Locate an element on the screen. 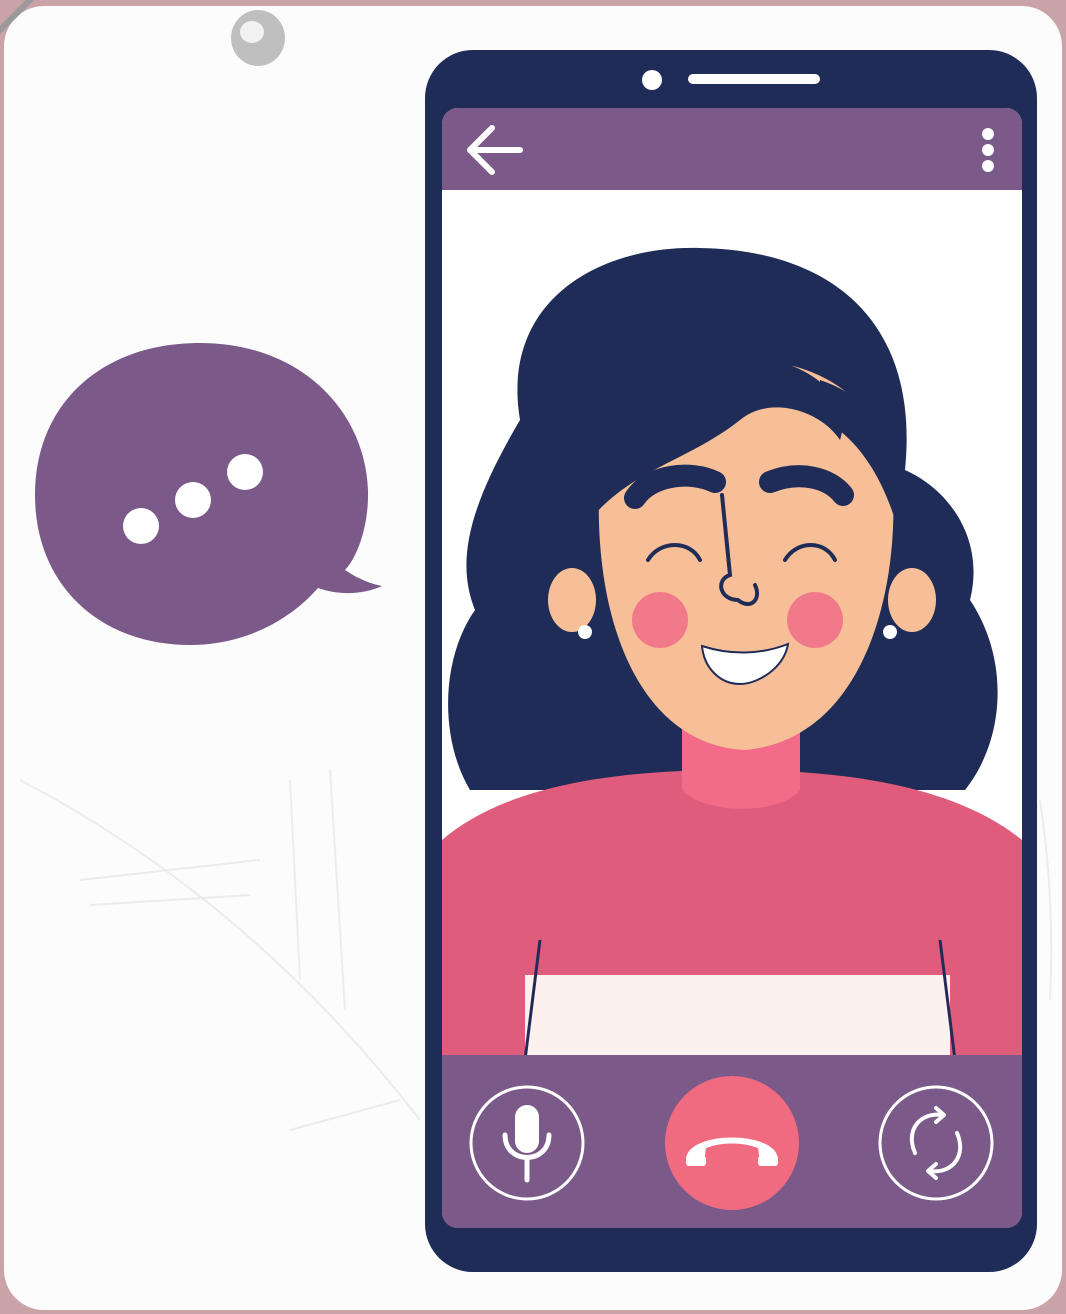 This screenshot has height=1314, width=1066. more-options-button is located at coordinates (988, 150).